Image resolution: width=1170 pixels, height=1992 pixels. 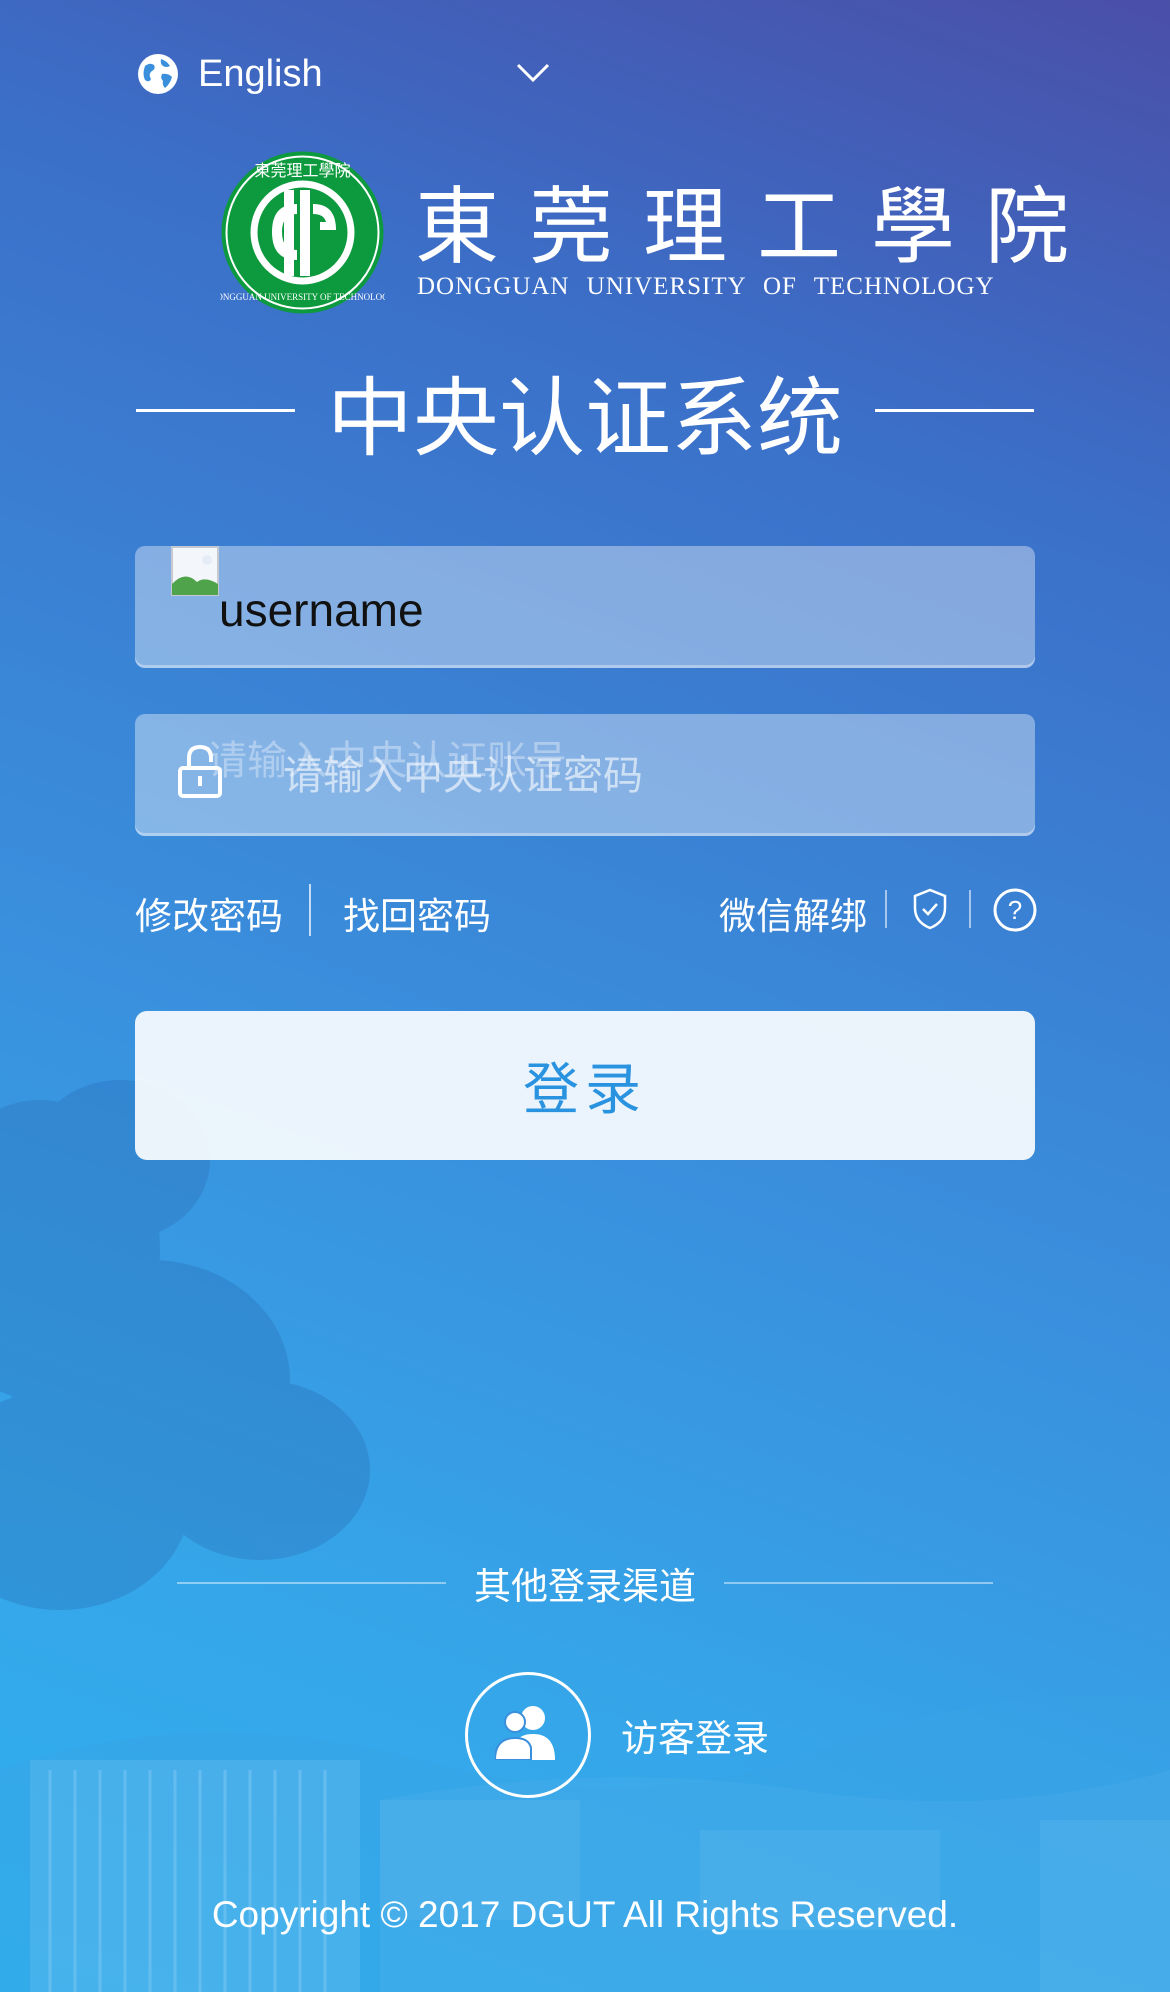 What do you see at coordinates (302, 297) in the screenshot?
I see `seal-bottom-text: DONGGUAN UNIVERSITY OF TECHNOLOGY` at bounding box center [302, 297].